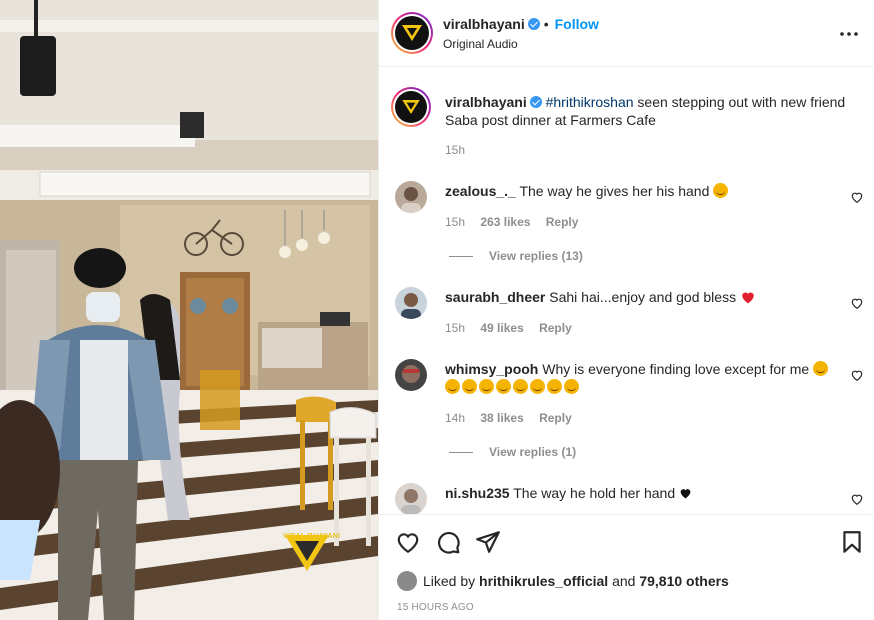  Describe the element at coordinates (821, 368) in the screenshot. I see `disappointed-emoji-icon` at that location.